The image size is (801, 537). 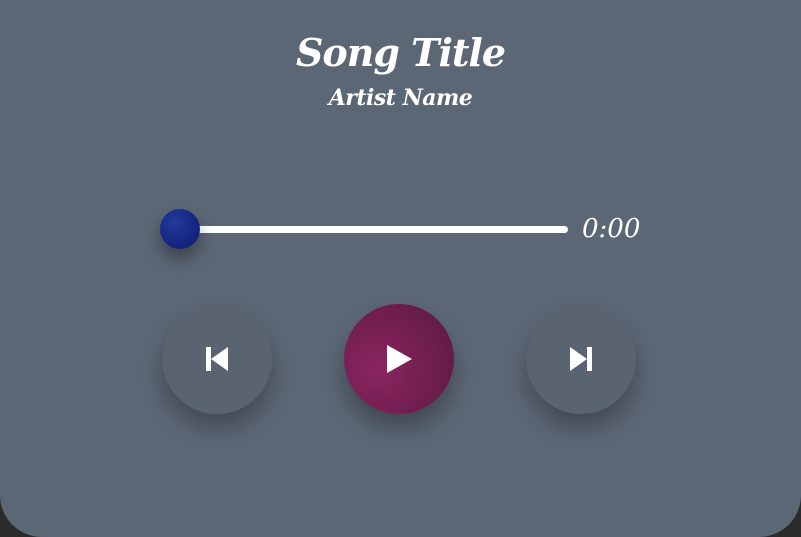 I want to click on play-button, so click(x=399, y=359).